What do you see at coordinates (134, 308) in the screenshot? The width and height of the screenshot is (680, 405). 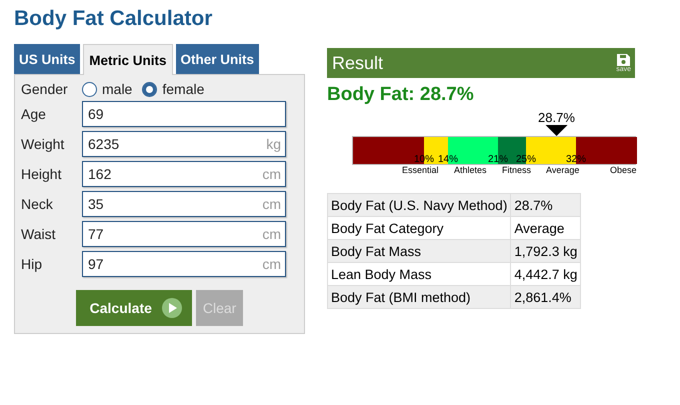 I see `calculate-button: Calculate` at bounding box center [134, 308].